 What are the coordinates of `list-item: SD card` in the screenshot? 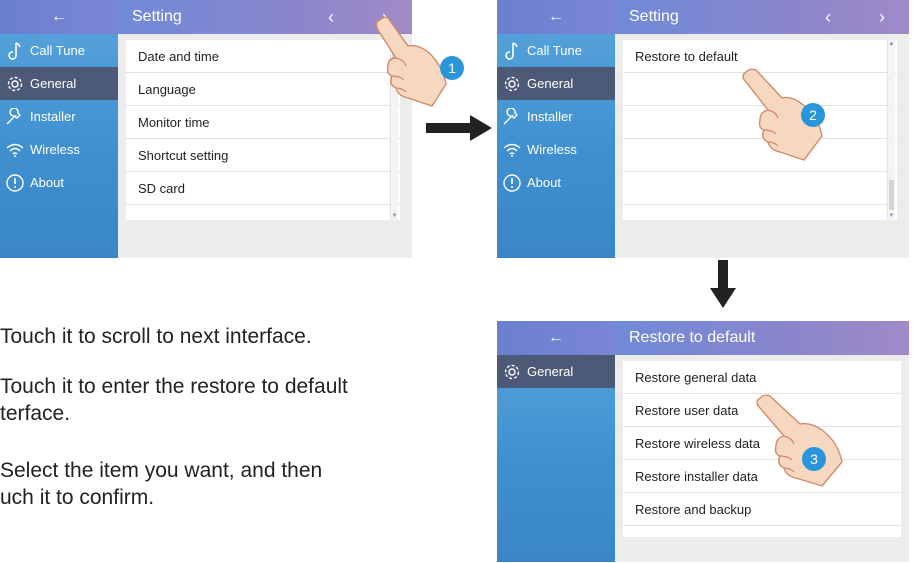 It's located at (263, 188).